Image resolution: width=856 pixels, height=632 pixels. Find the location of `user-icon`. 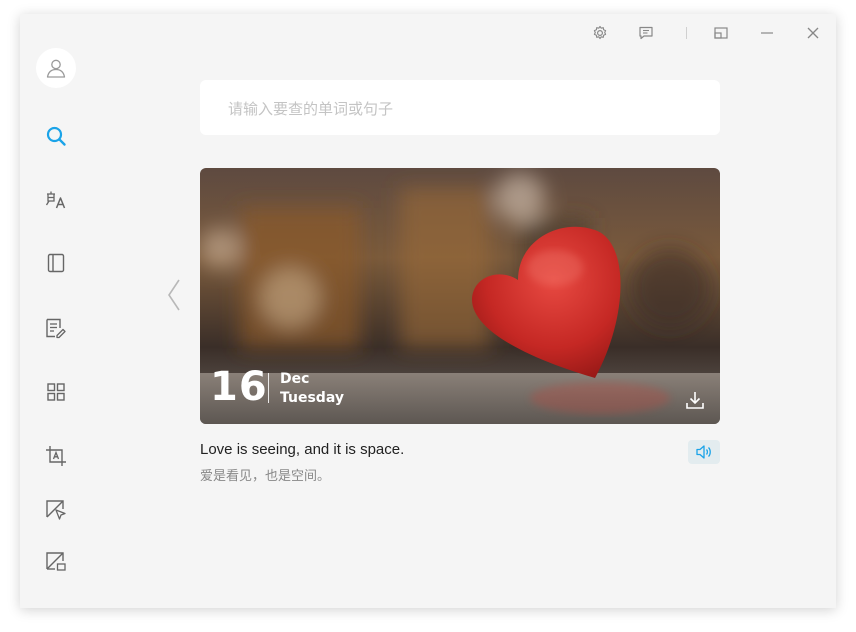

user-icon is located at coordinates (56, 68).